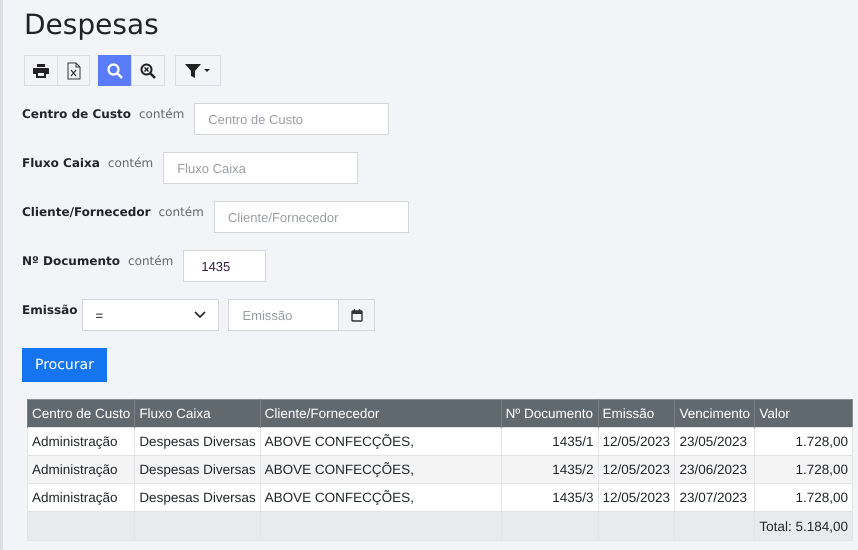  Describe the element at coordinates (61, 163) in the screenshot. I see `field-label: Fluxo Caixa` at that location.